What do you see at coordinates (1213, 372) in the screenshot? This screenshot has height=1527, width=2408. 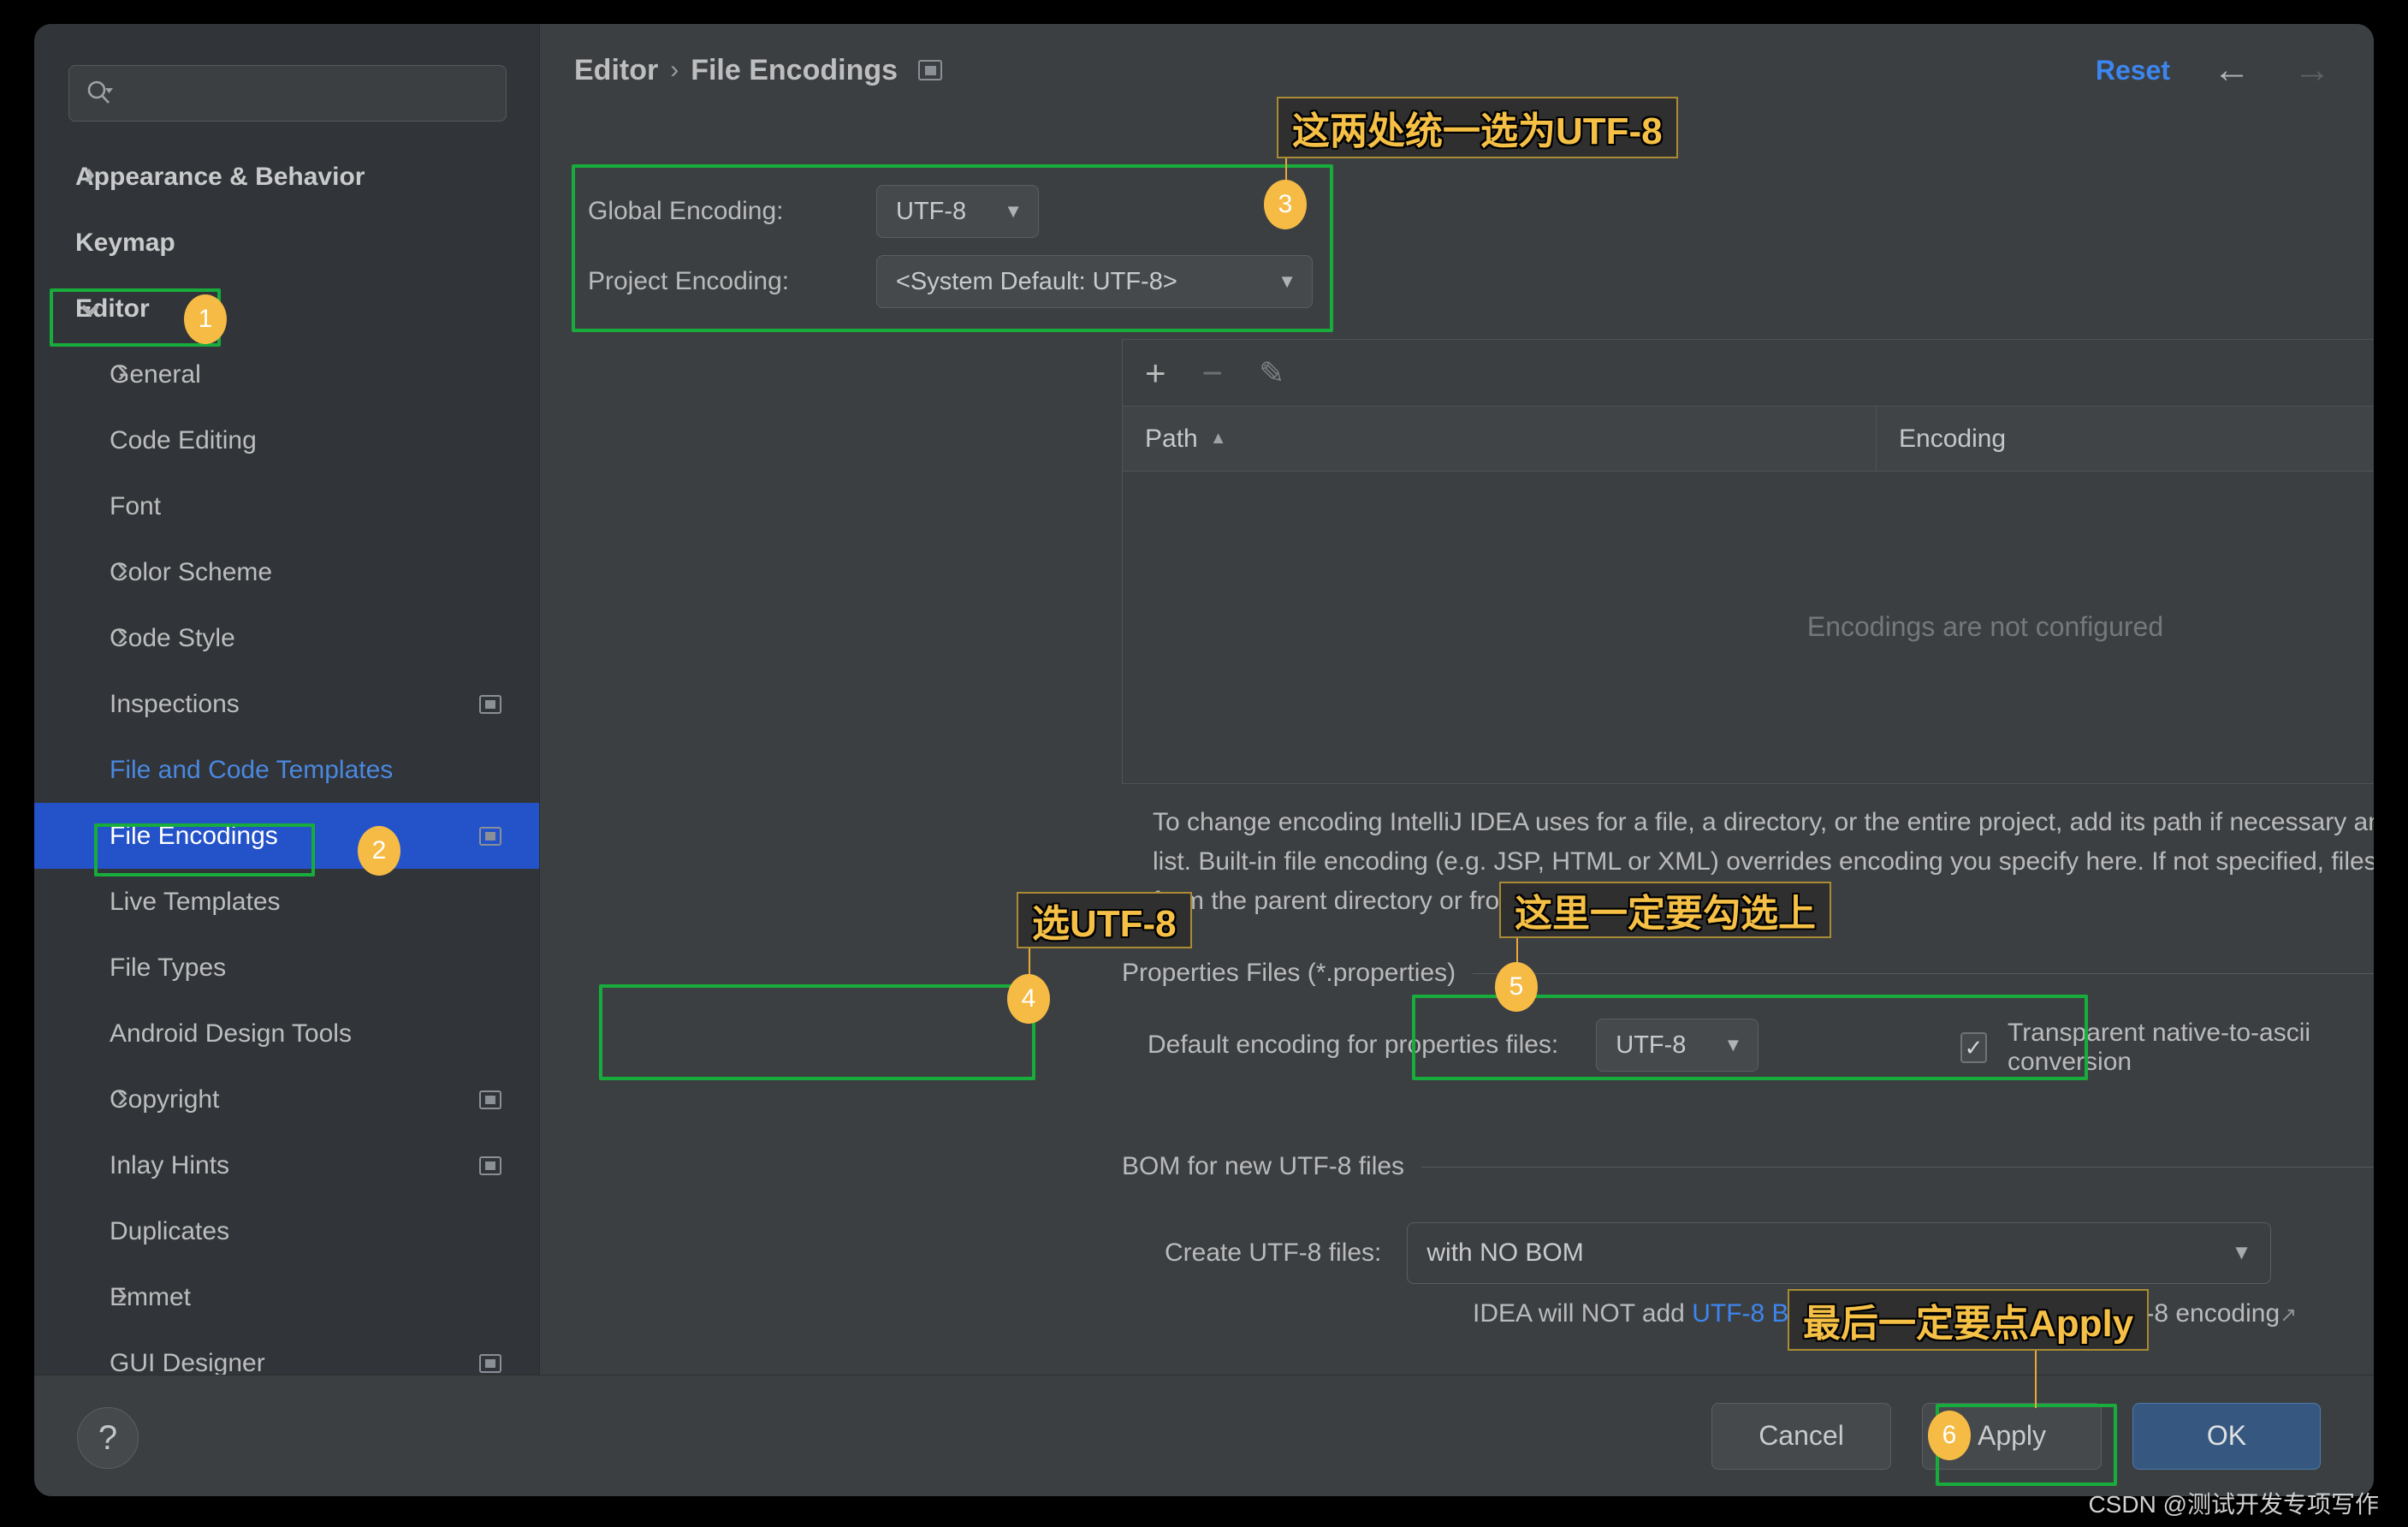 I see `remove-icon: −` at bounding box center [1213, 372].